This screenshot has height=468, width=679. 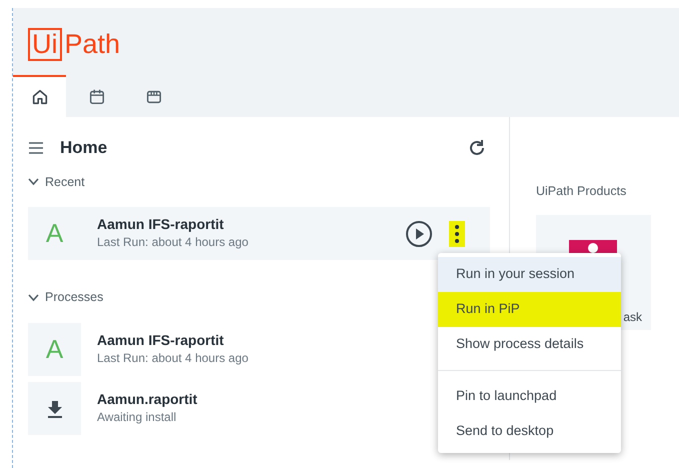 I want to click on process-name: Aamun.raportit, so click(x=147, y=399).